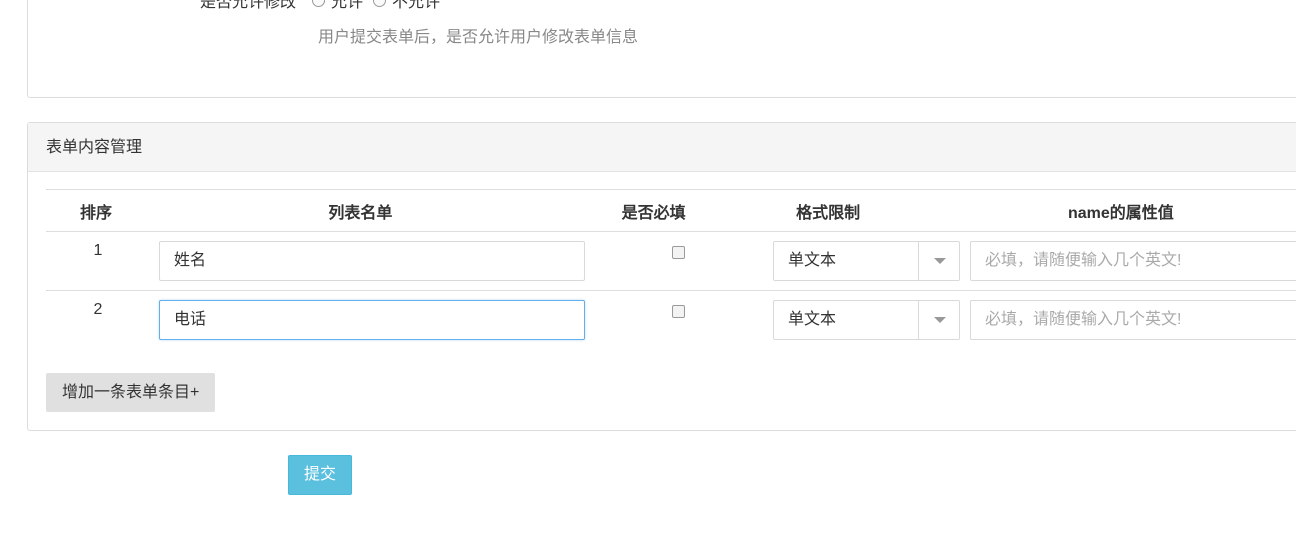 This screenshot has width=1296, height=546. What do you see at coordinates (131, 392) in the screenshot?
I see `add-form-item-button: 增加一条表单条目+` at bounding box center [131, 392].